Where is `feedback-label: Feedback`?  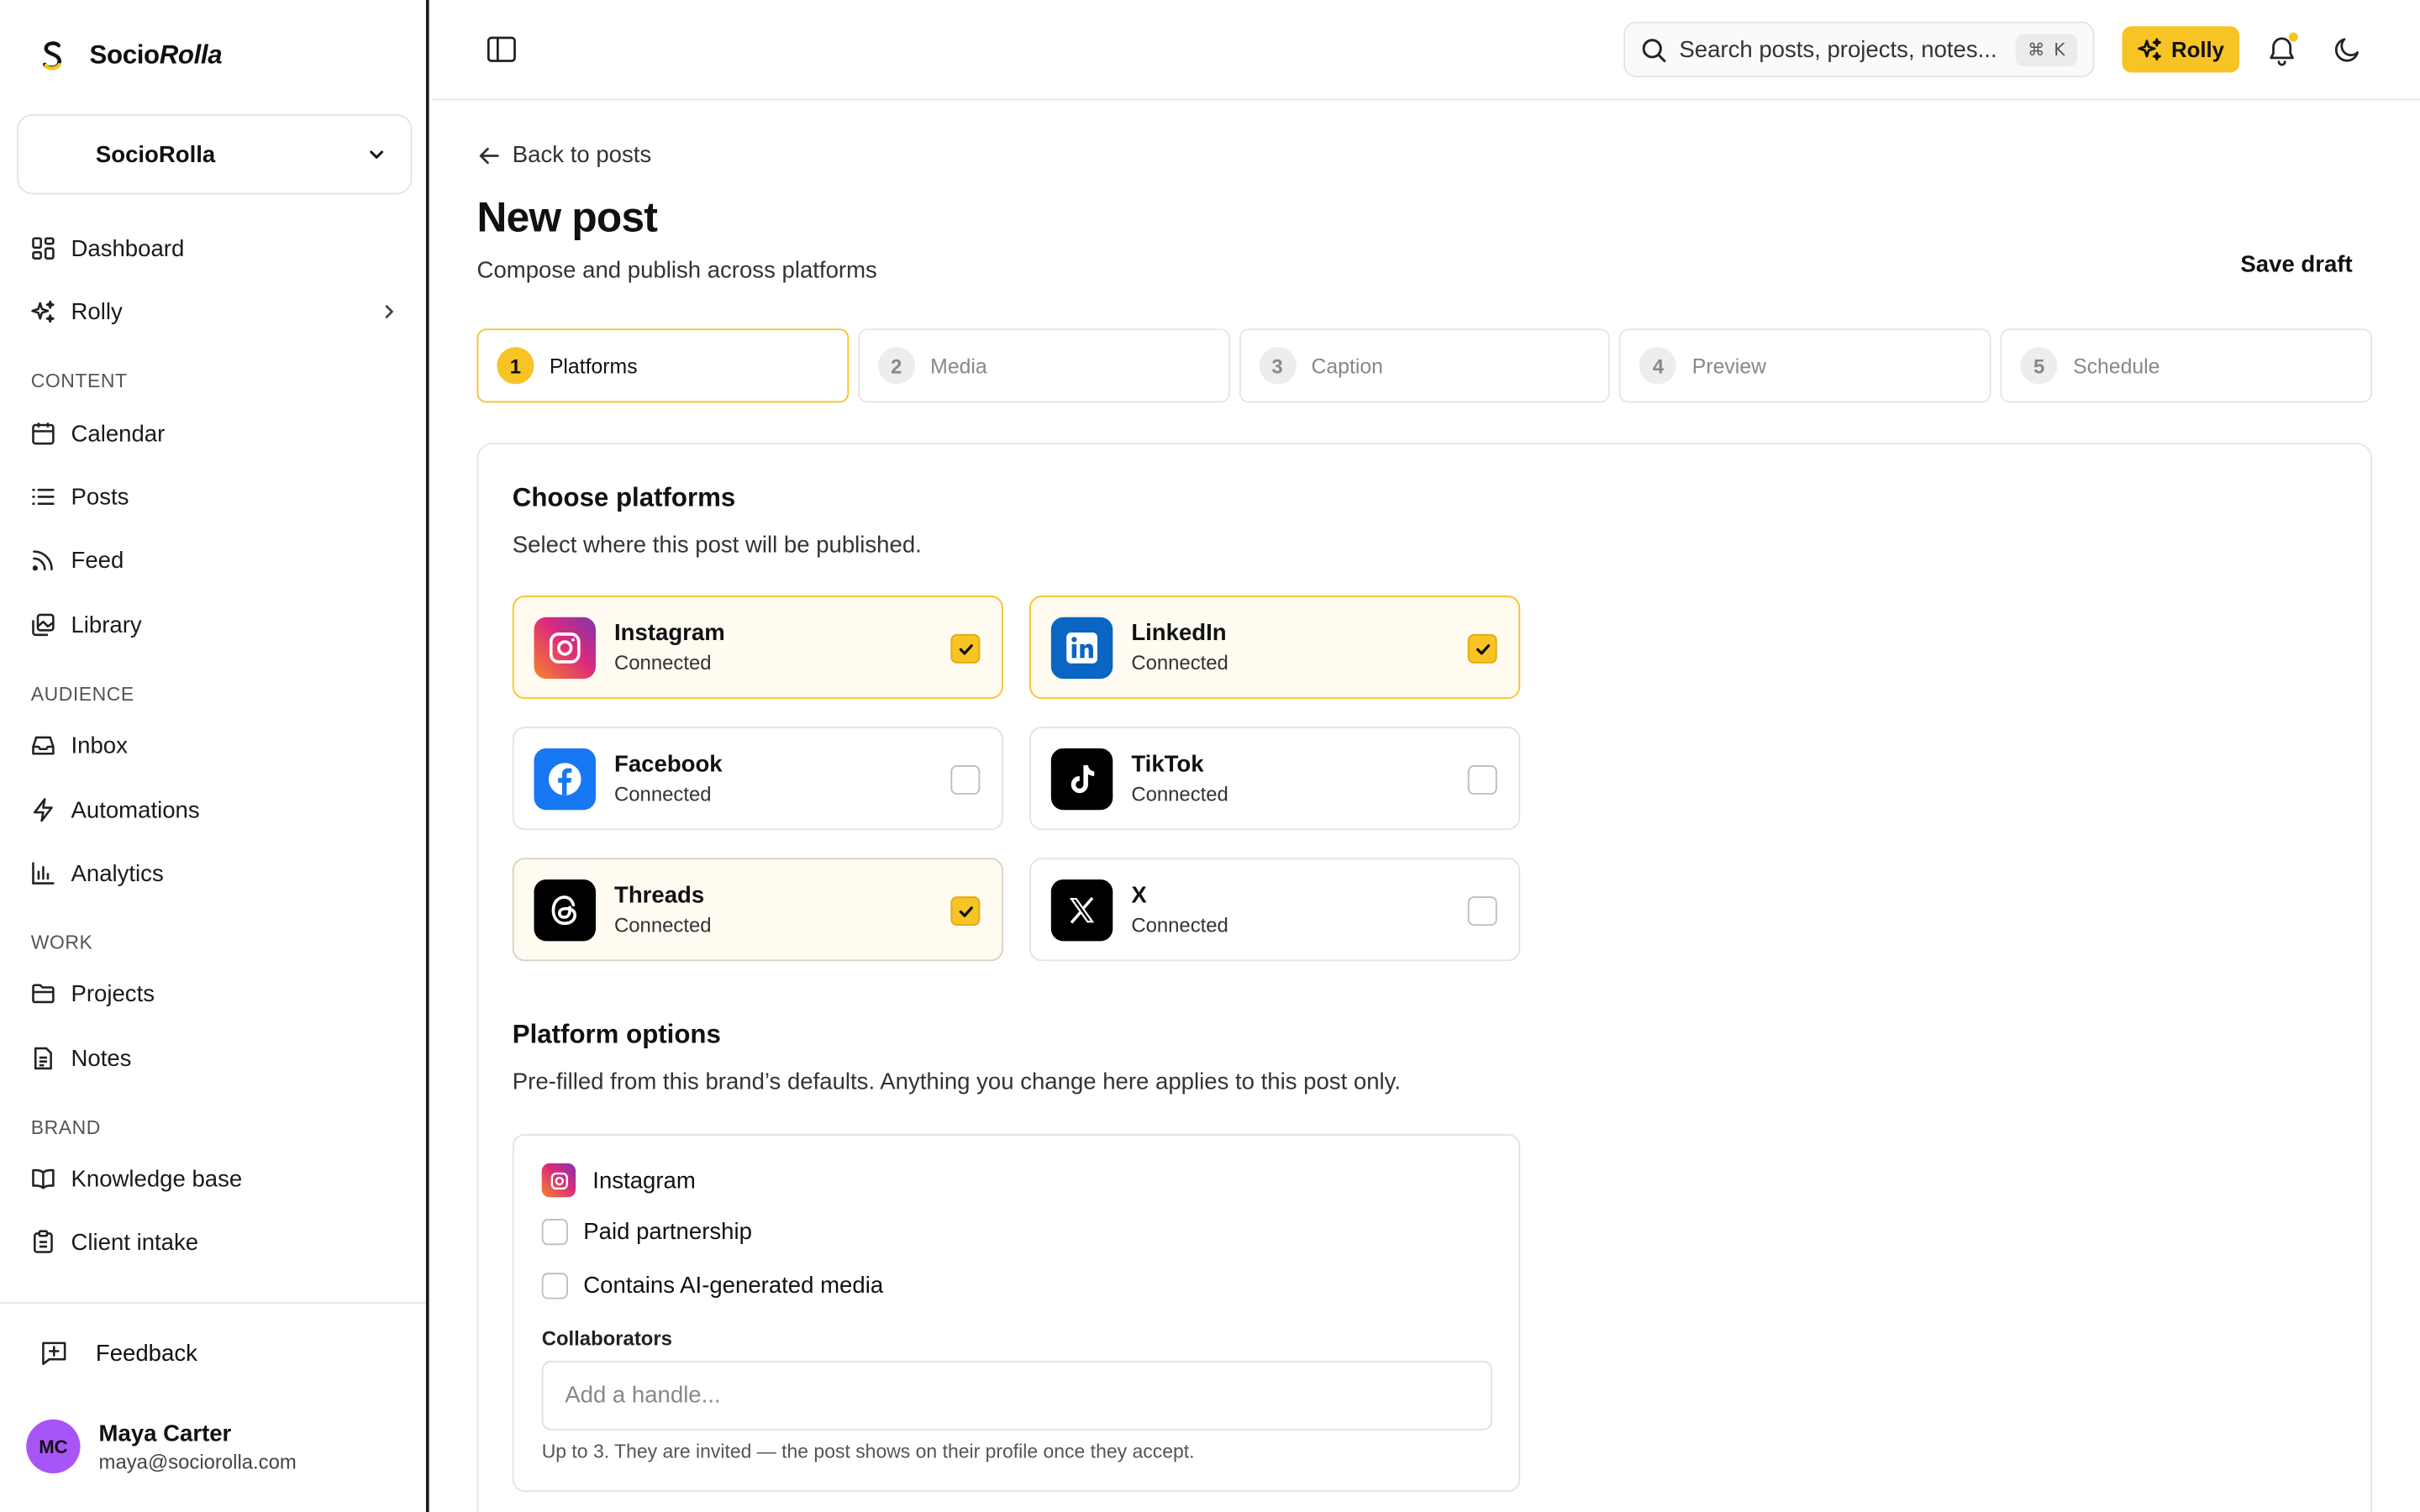 feedback-label: Feedback is located at coordinates (146, 1353).